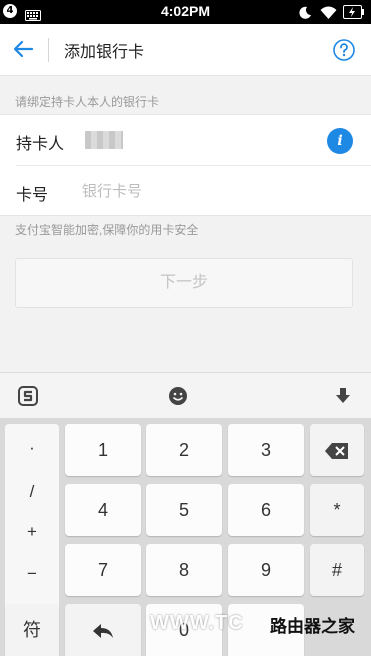 The width and height of the screenshot is (371, 656). Describe the element at coordinates (32, 195) in the screenshot. I see `card-number-label: 卡号` at that location.